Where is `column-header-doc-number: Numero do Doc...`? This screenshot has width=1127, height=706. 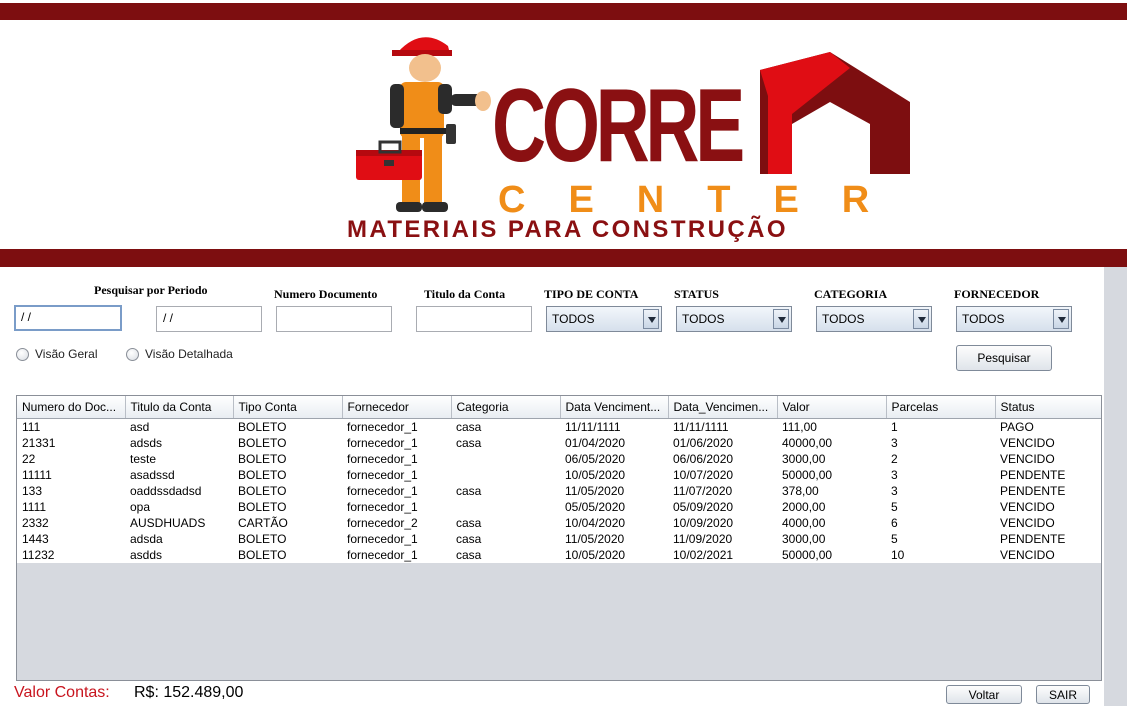 column-header-doc-number: Numero do Doc... is located at coordinates (71, 407).